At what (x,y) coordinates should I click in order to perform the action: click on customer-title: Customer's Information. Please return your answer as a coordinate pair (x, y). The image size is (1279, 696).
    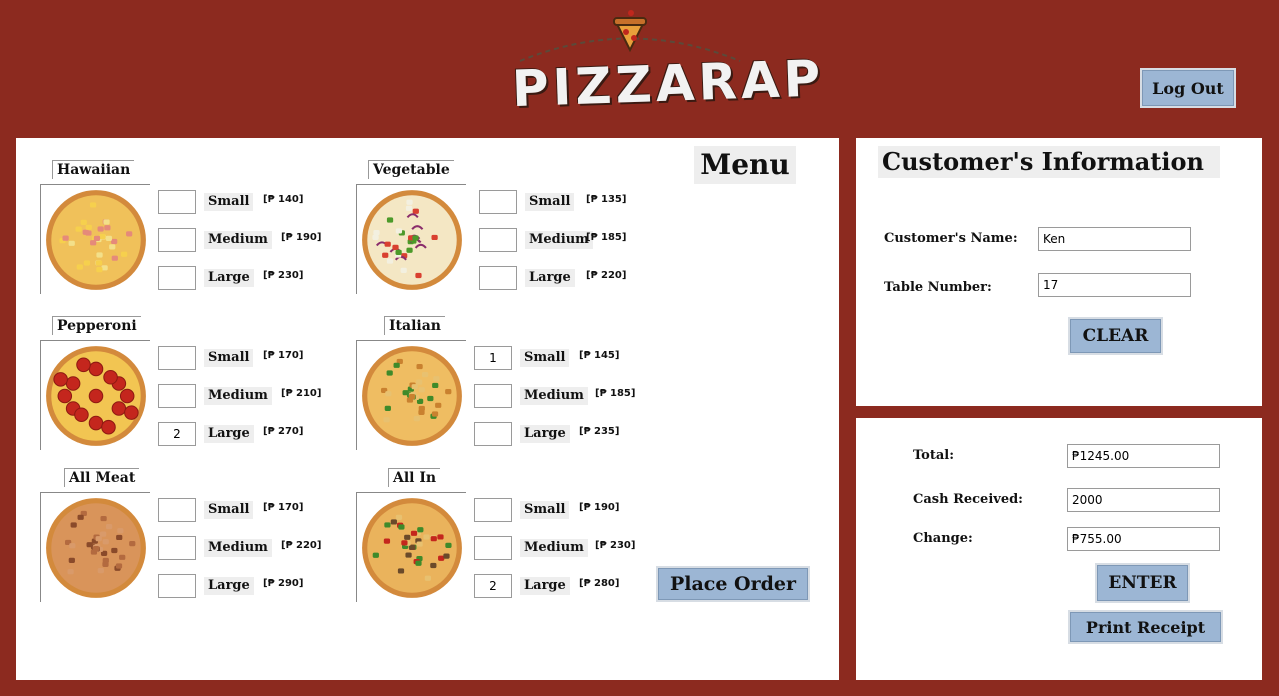
    Looking at the image, I should click on (1049, 162).